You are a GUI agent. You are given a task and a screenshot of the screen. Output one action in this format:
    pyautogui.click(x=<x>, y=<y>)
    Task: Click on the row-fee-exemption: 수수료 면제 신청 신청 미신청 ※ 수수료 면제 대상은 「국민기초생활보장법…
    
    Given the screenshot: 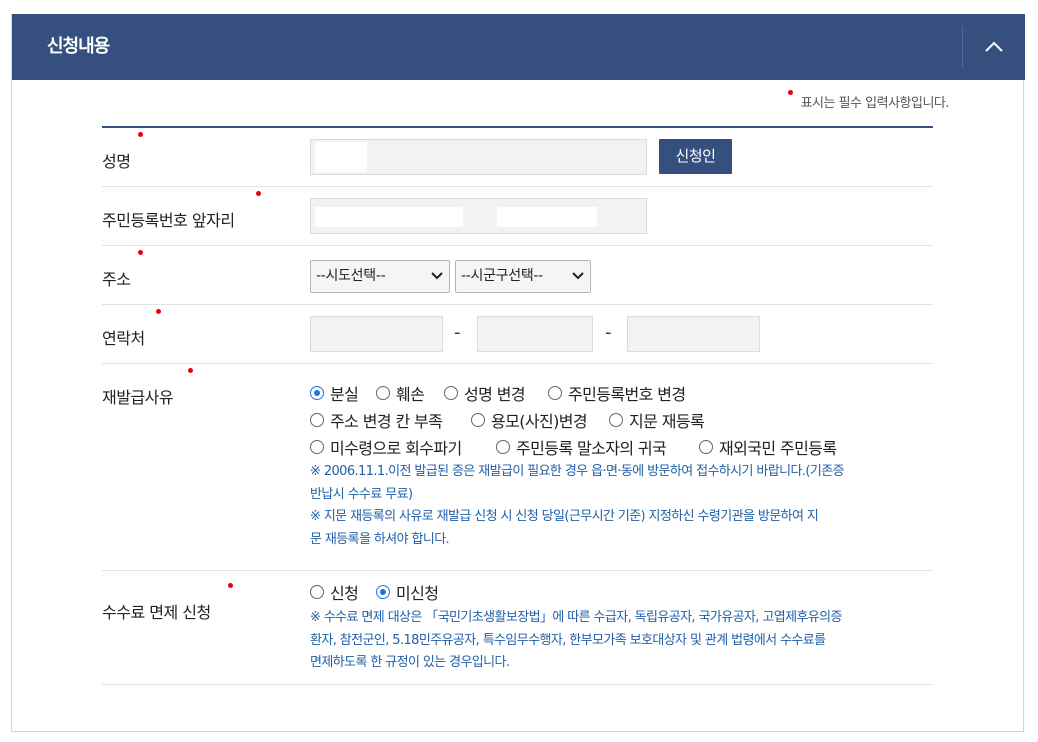 What is the action you would take?
    pyautogui.click(x=517, y=628)
    